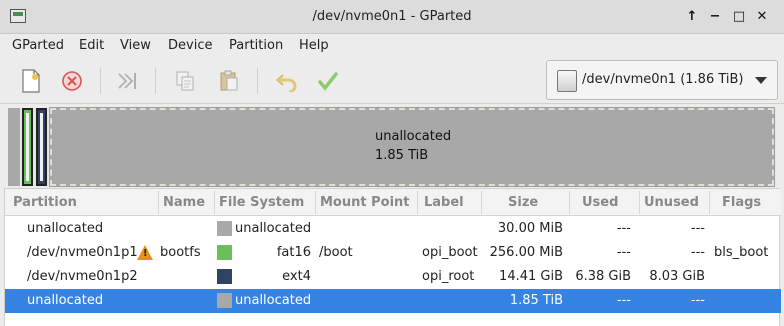  What do you see at coordinates (761, 80) in the screenshot?
I see `chevron-down-icon` at bounding box center [761, 80].